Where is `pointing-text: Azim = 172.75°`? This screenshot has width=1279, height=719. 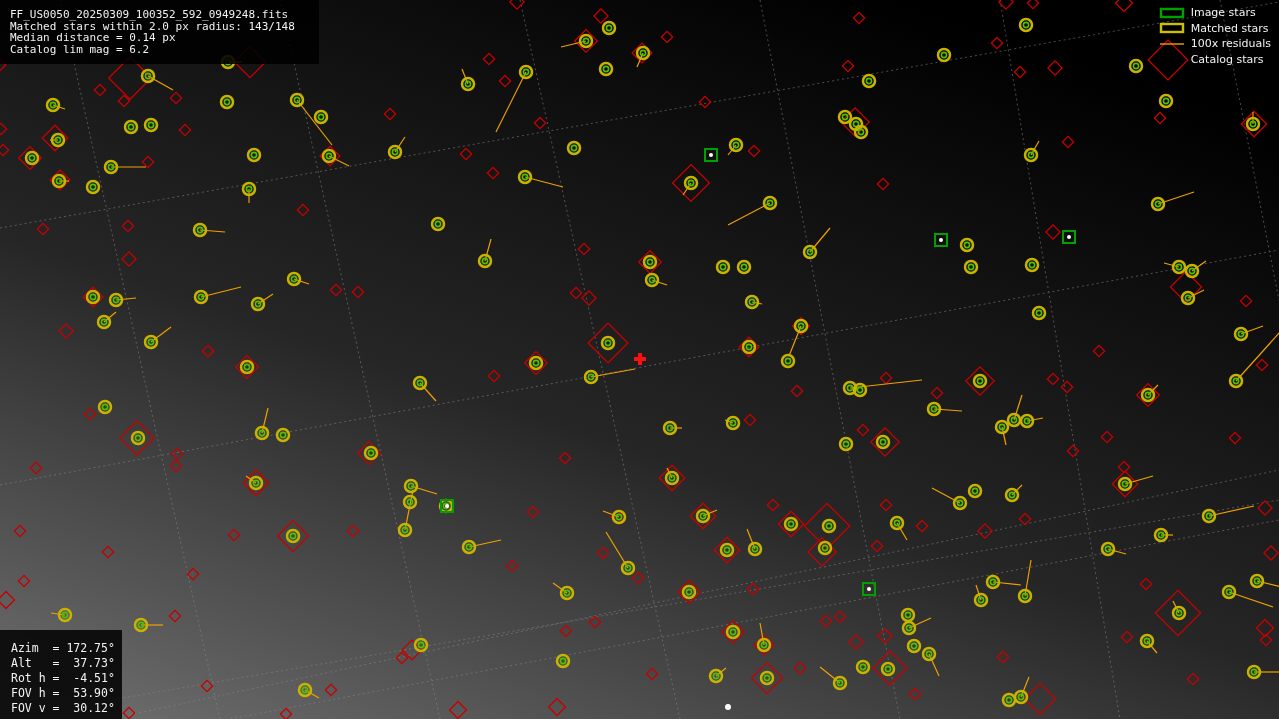
pointing-text: Azim = 172.75° is located at coordinates (61, 648).